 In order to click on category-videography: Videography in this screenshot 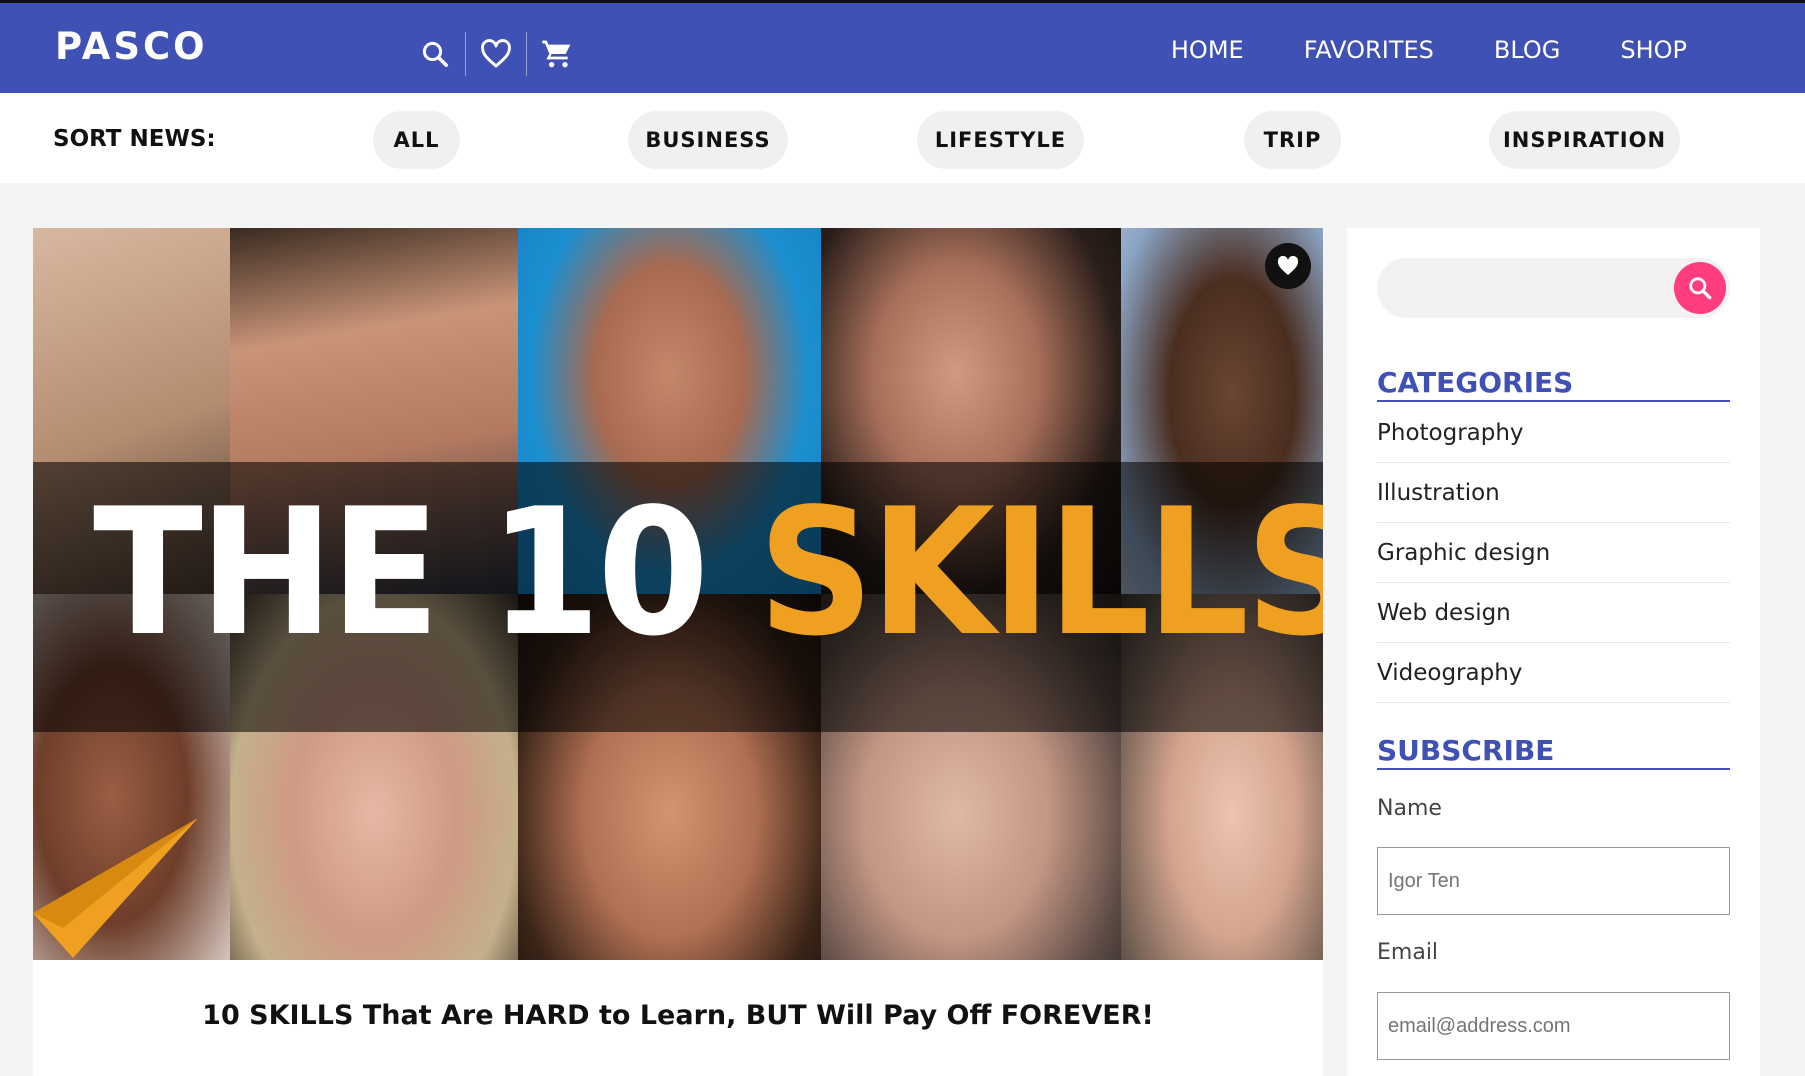, I will do `click(1553, 673)`.